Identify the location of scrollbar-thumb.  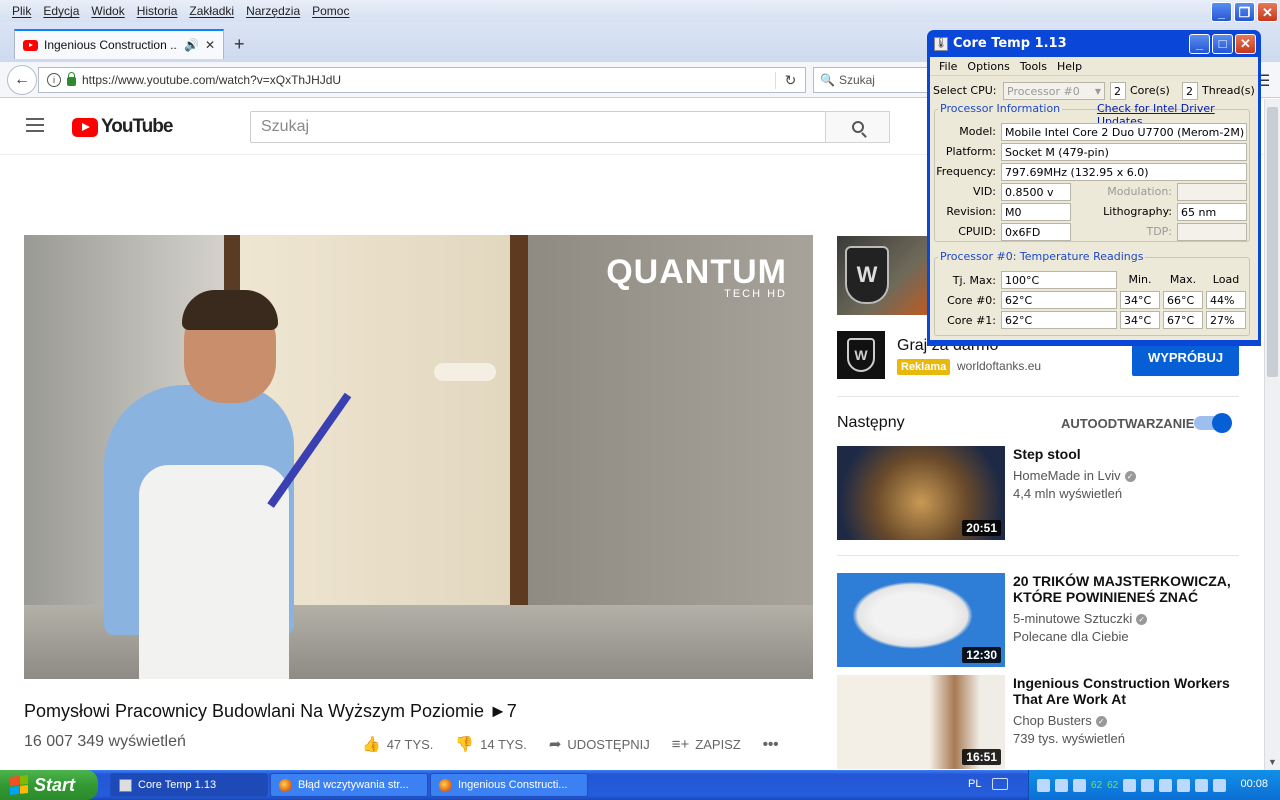
(1272, 242).